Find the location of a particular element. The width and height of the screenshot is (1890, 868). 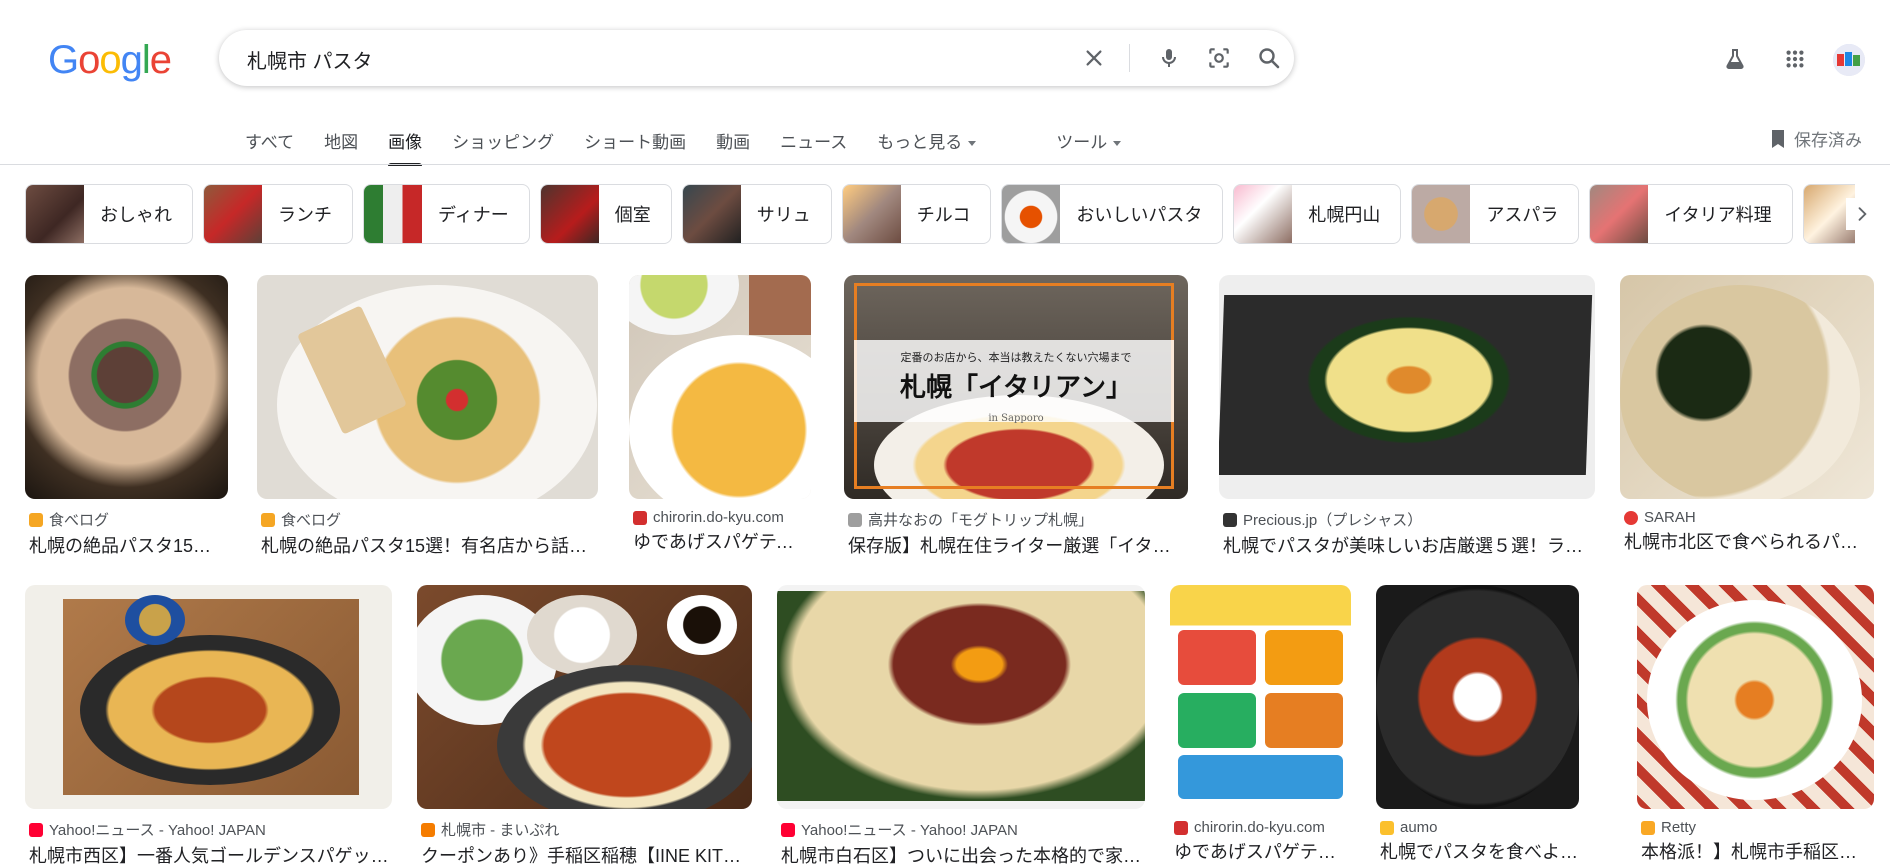

tab-images: 画像 is located at coordinates (405, 143).